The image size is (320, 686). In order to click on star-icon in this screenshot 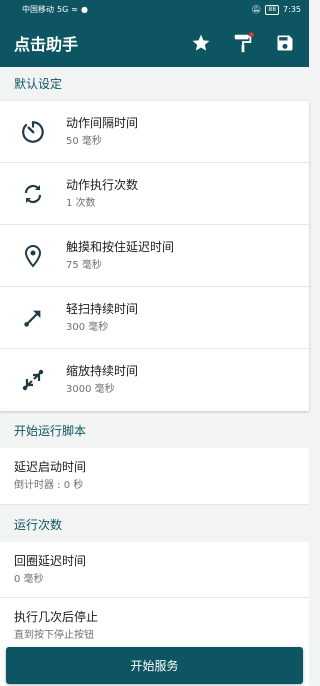, I will do `click(201, 43)`.